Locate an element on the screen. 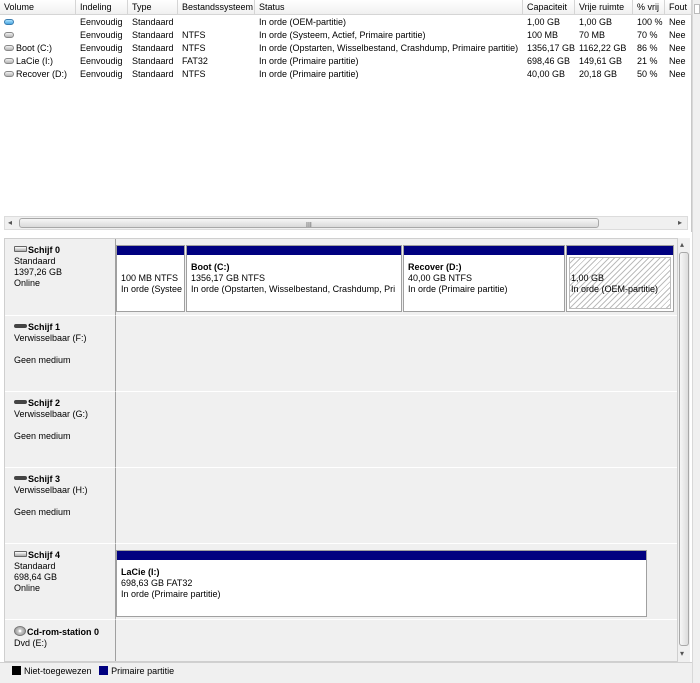 The height and width of the screenshot is (683, 700). column-header-status: Status is located at coordinates (389, 7).